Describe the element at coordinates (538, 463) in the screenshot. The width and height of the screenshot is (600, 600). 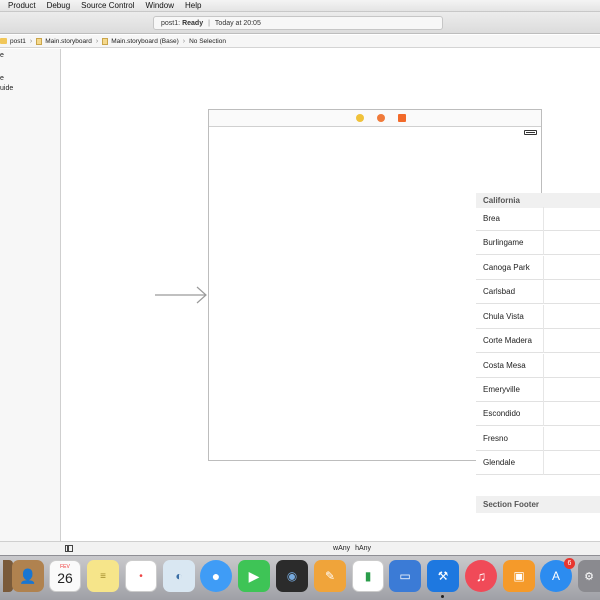
I see `table-row: Glendale` at that location.